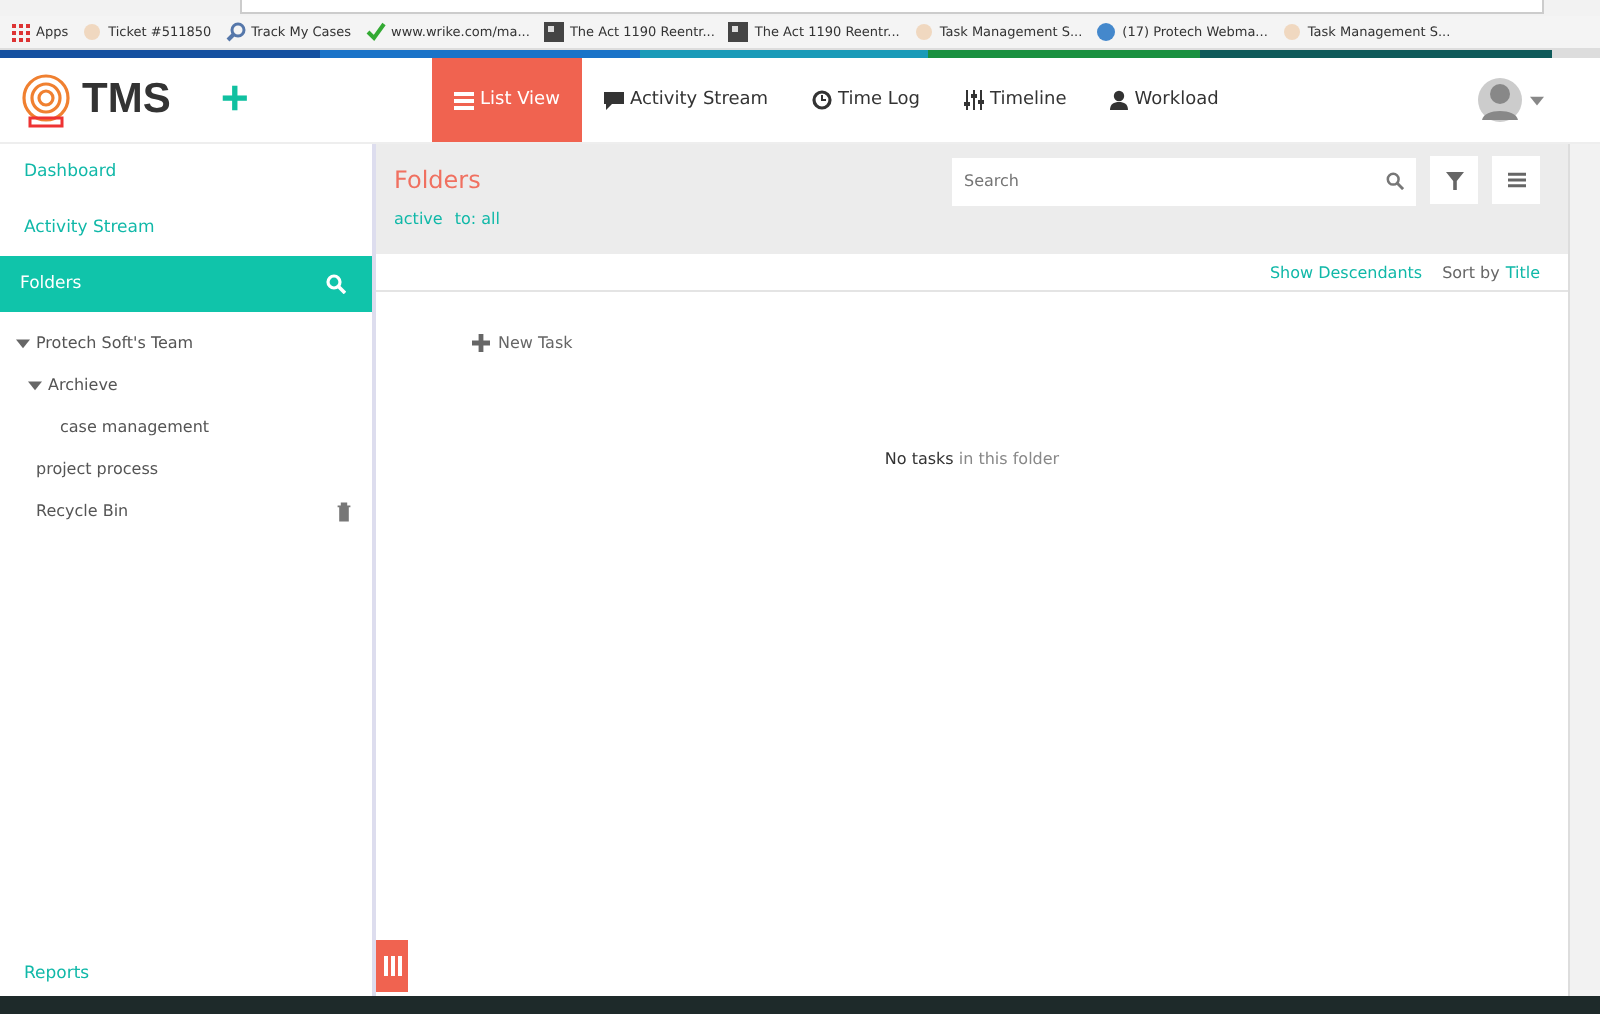 This screenshot has width=1600, height=1014. Describe the element at coordinates (866, 100) in the screenshot. I see `nav-tab: Time Log` at that location.